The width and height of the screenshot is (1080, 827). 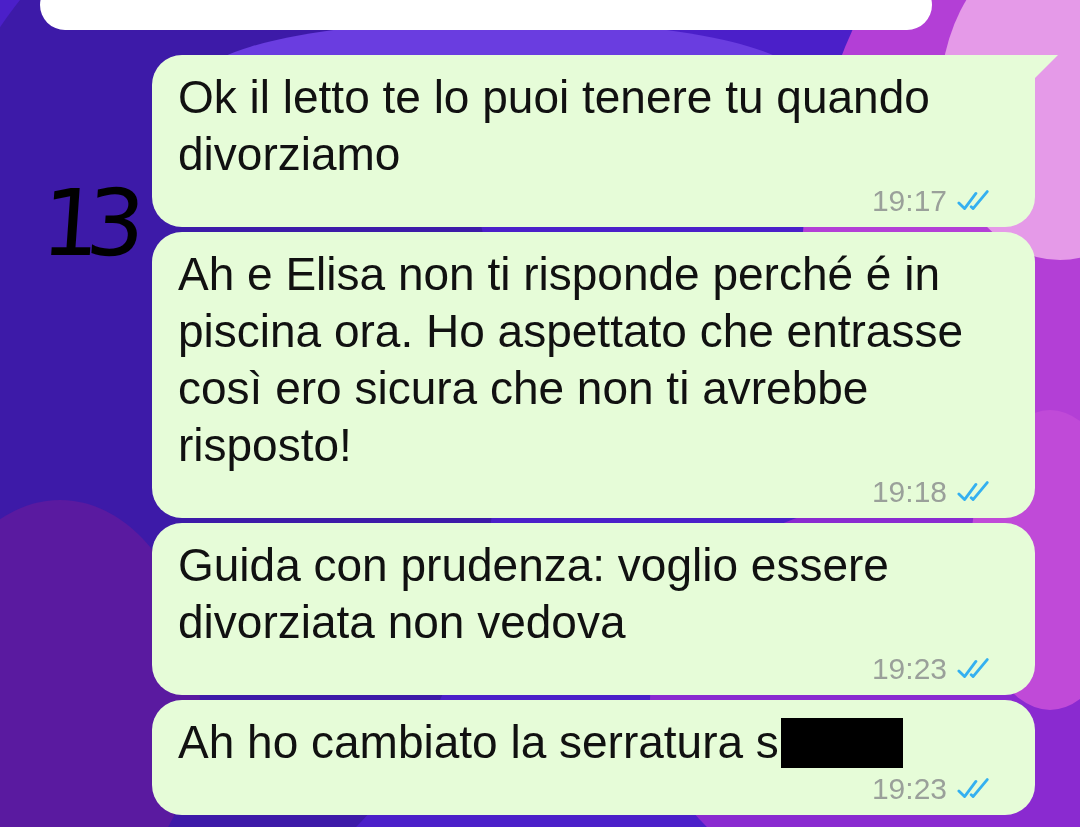 I want to click on message-text: Guida con prudenza: voglio essere divorziata non vedova, so click(x=533, y=593).